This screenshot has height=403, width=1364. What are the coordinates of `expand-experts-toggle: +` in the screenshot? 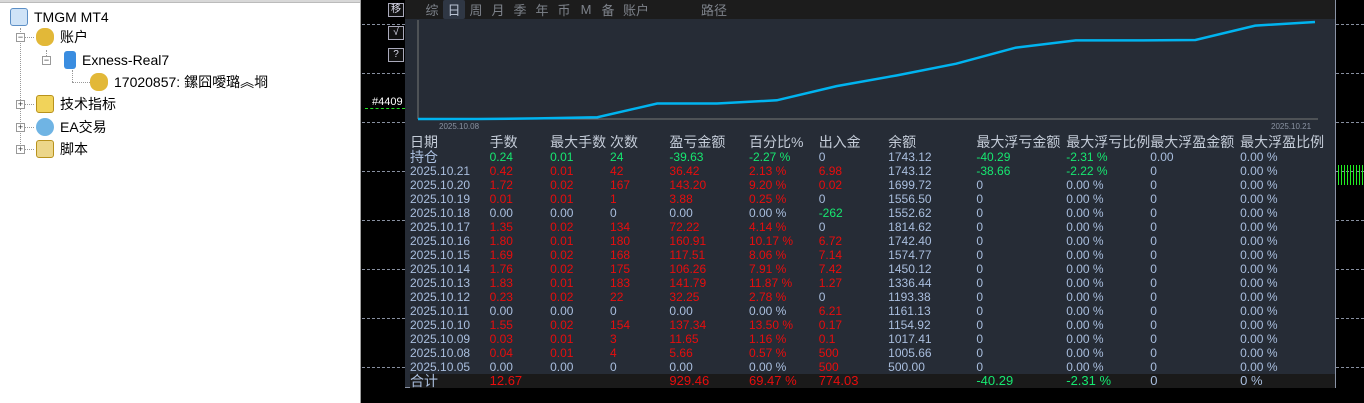 It's located at (20, 127).